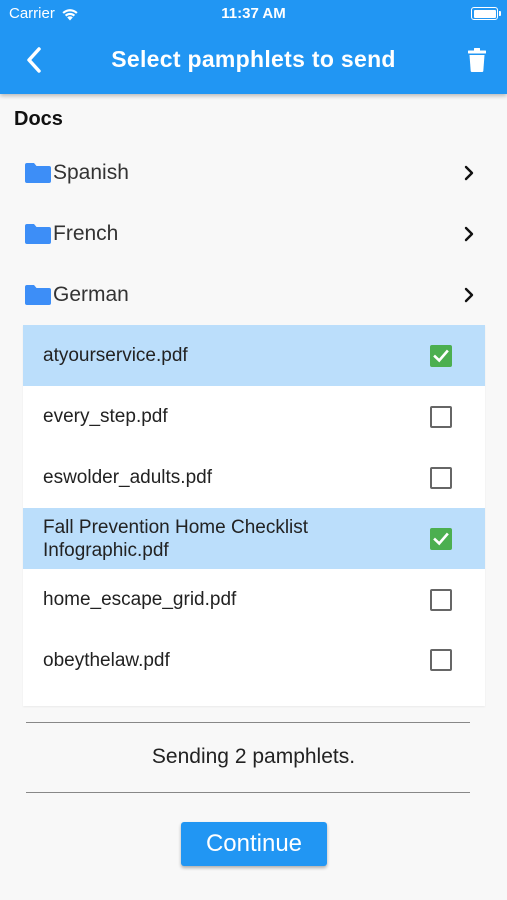 This screenshot has width=507, height=900. I want to click on nav-bar: Select pamphlets to send, so click(253, 60).